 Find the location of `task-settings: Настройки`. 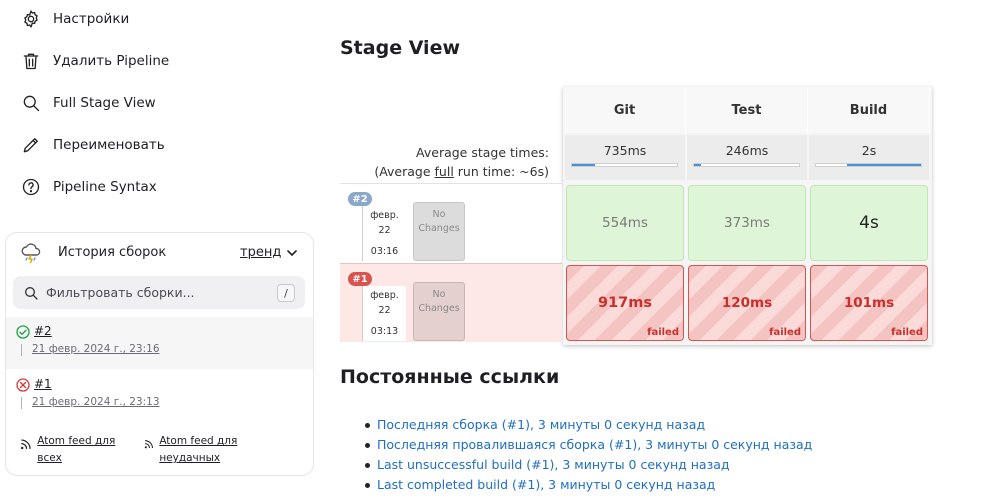

task-settings: Настройки is located at coordinates (74, 19).